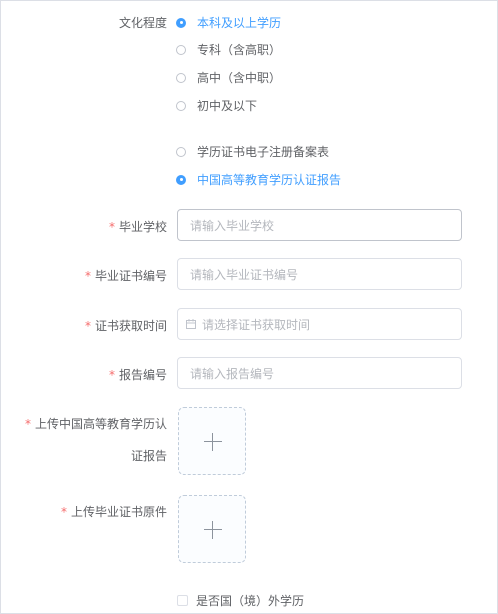  What do you see at coordinates (148, 456) in the screenshot?
I see `upload-report-label-line2: 证报告` at bounding box center [148, 456].